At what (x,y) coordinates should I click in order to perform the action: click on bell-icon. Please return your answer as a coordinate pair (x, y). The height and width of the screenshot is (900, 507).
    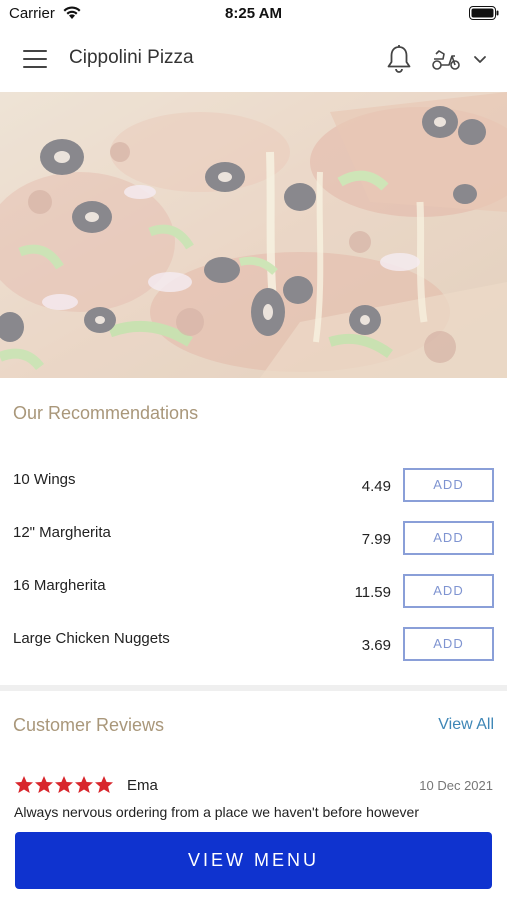
    Looking at the image, I should click on (399, 59).